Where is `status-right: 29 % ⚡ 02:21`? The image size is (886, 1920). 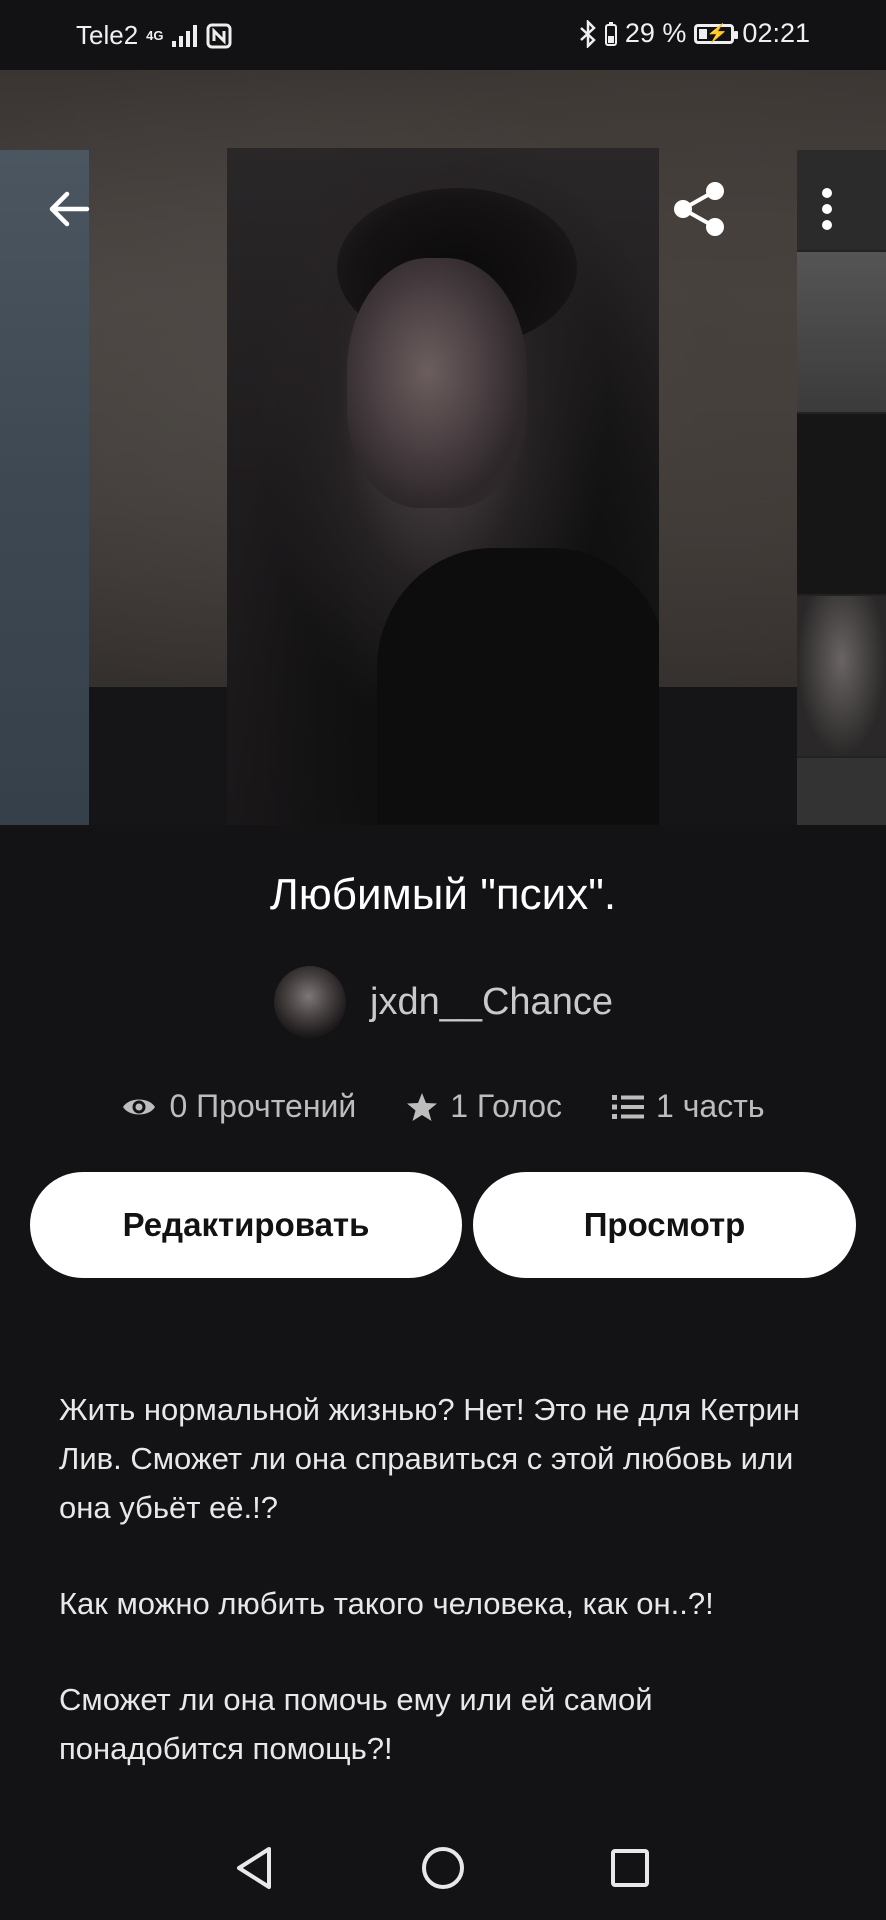 status-right: 29 % ⚡ 02:21 is located at coordinates (694, 33).